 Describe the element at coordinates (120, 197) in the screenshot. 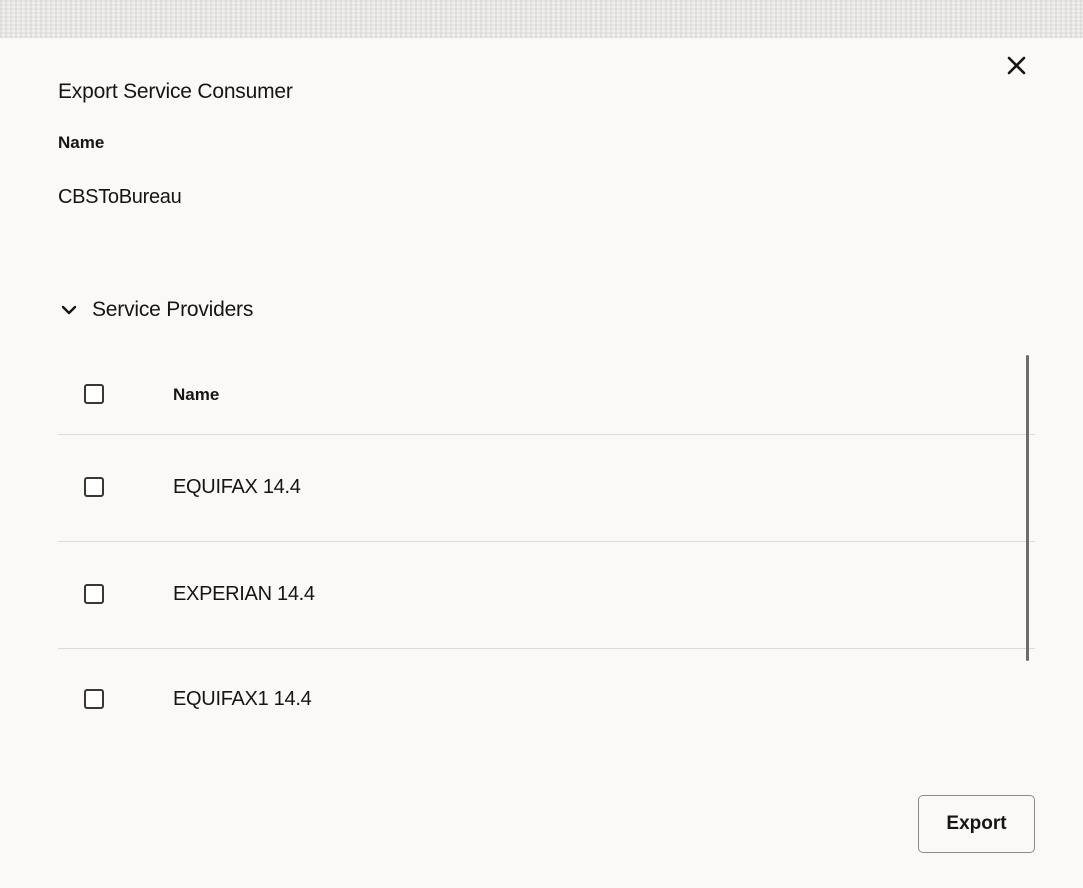

I see `name-value: CBSToBureau` at that location.